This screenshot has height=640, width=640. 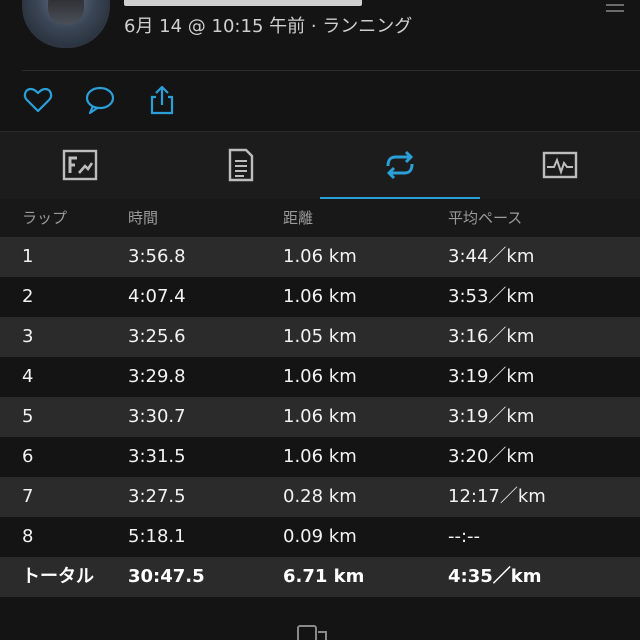 What do you see at coordinates (615, 7) in the screenshot?
I see `menu-icon` at bounding box center [615, 7].